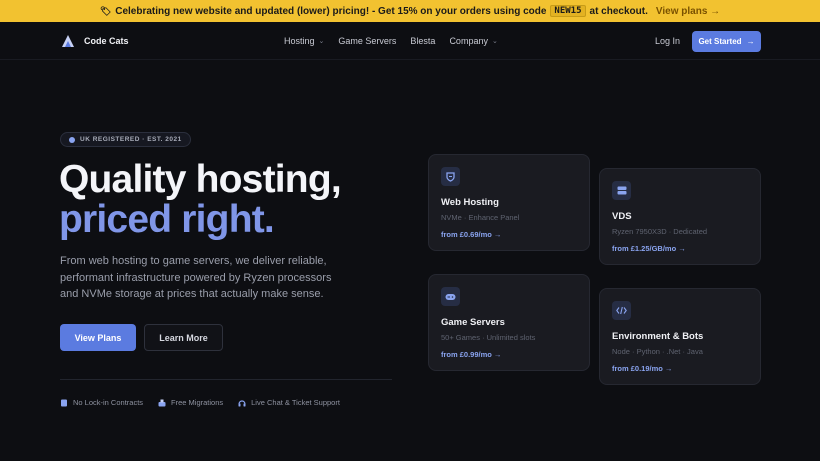  What do you see at coordinates (131, 139) in the screenshot?
I see `badge-text: UK REGISTERED · EST. 2021` at bounding box center [131, 139].